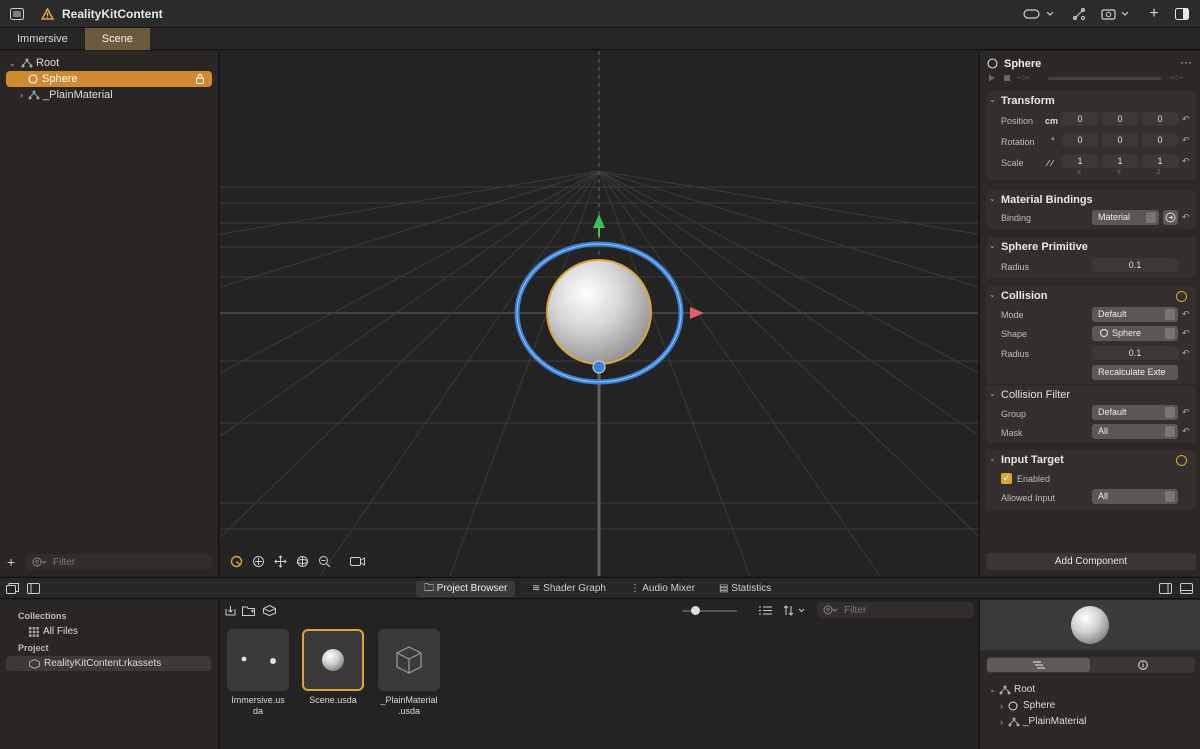 The height and width of the screenshot is (749, 1200). I want to click on info-segment, so click(1142, 665).